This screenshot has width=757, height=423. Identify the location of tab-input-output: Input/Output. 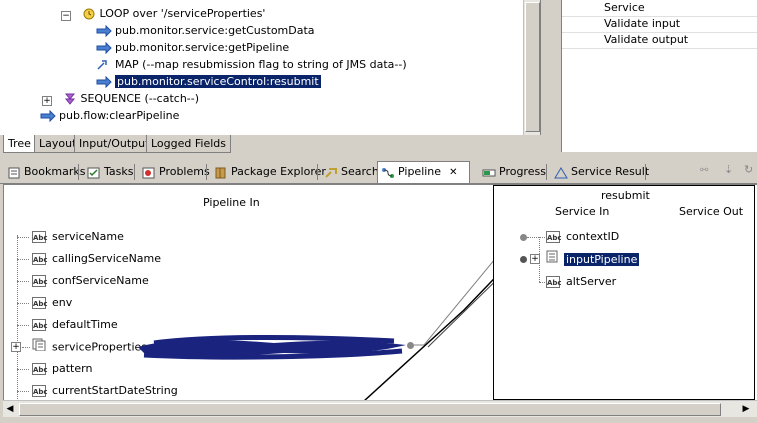
(114, 144).